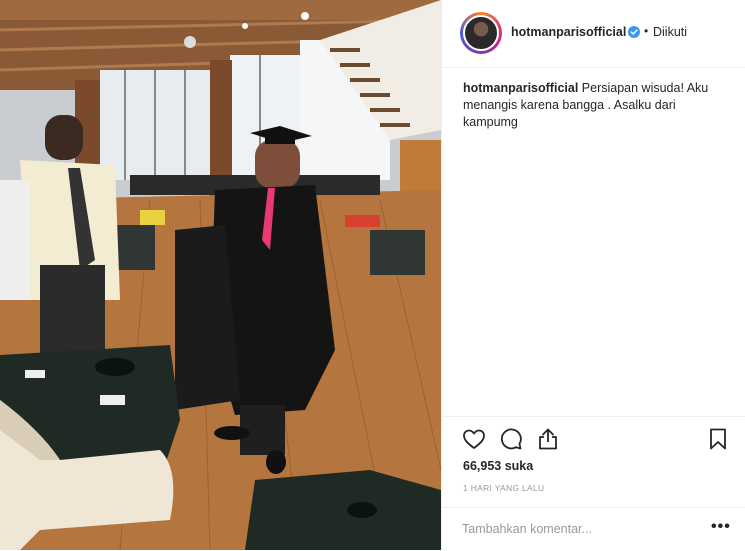 This screenshot has height=551, width=745. Describe the element at coordinates (548, 439) in the screenshot. I see `share-icon` at that location.